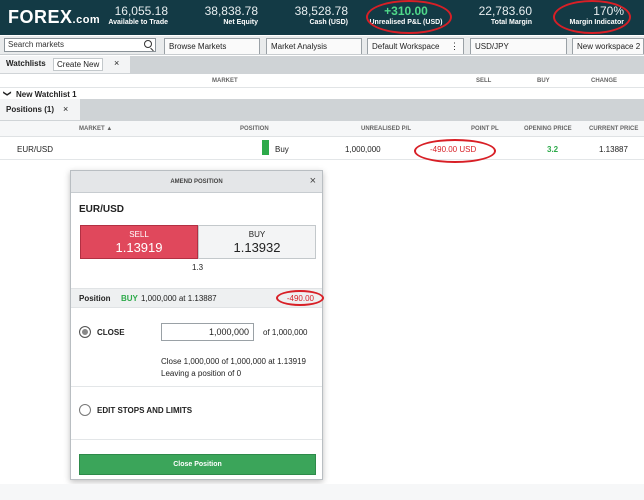 Image resolution: width=644 pixels, height=500 pixels. What do you see at coordinates (613, 149) in the screenshot?
I see `position-current-price: 1.13887` at bounding box center [613, 149].